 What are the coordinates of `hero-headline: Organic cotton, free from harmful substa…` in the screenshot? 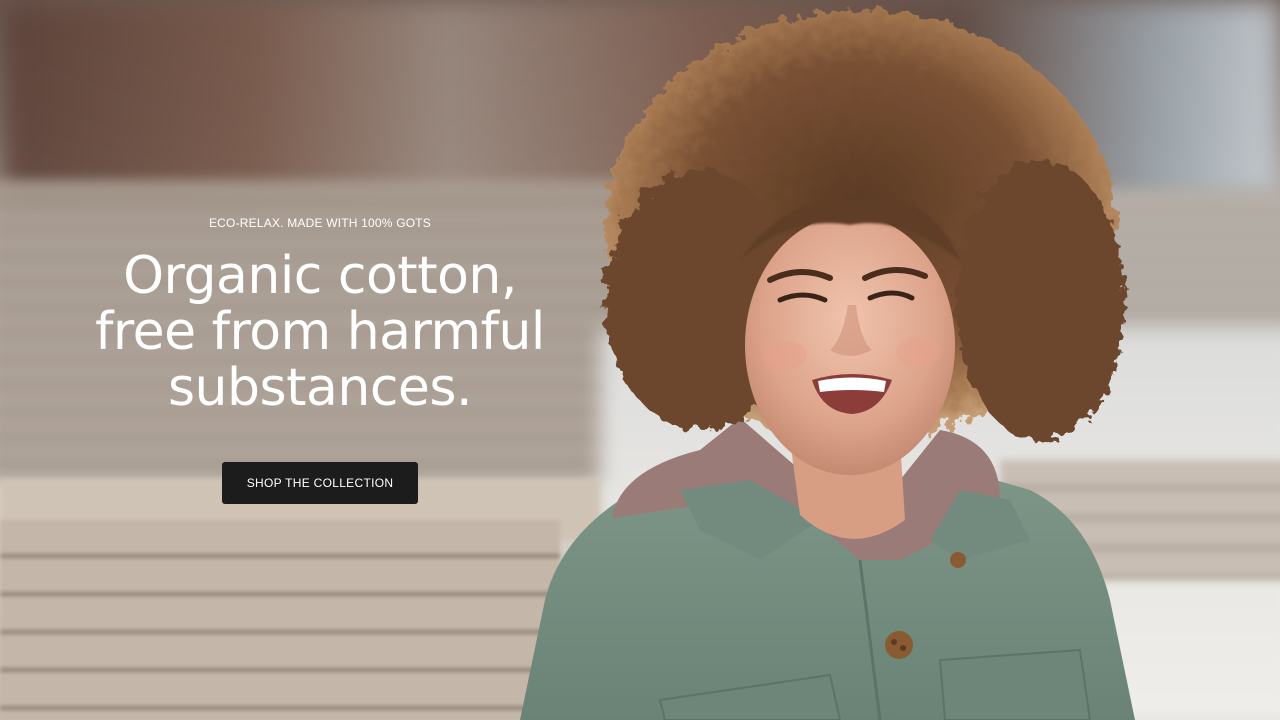 It's located at (320, 332).